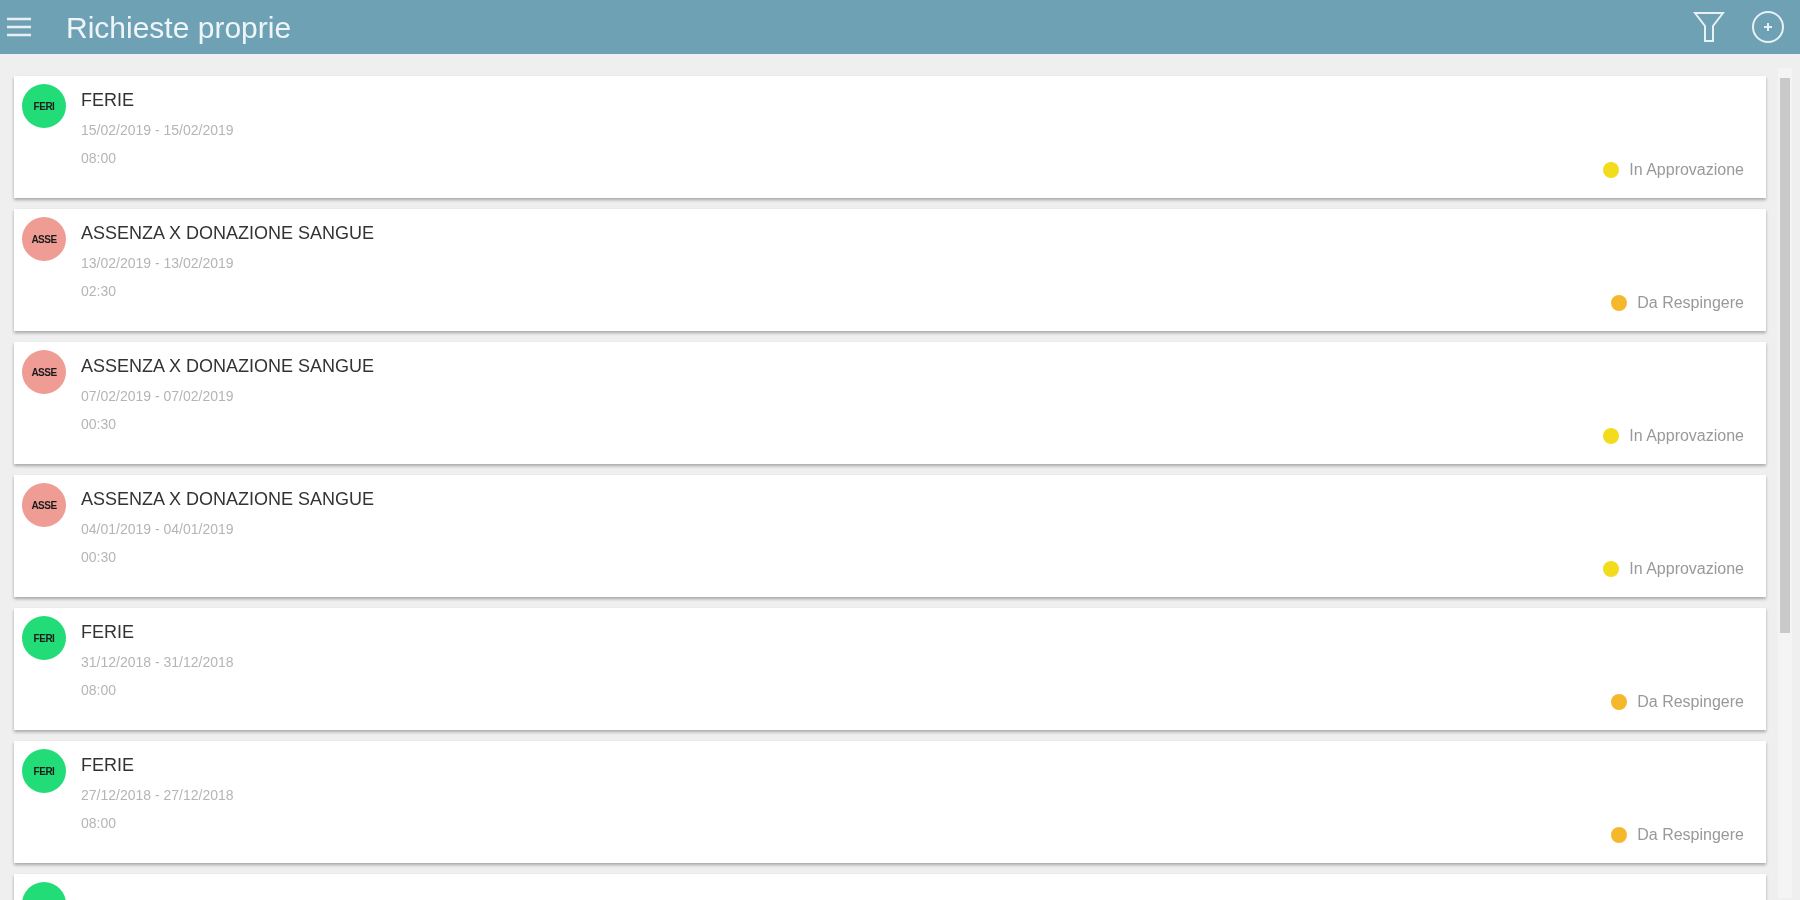 This screenshot has width=1800, height=900. What do you see at coordinates (158, 263) in the screenshot?
I see `date-range: 13/02/2019 - 13/02/2019` at bounding box center [158, 263].